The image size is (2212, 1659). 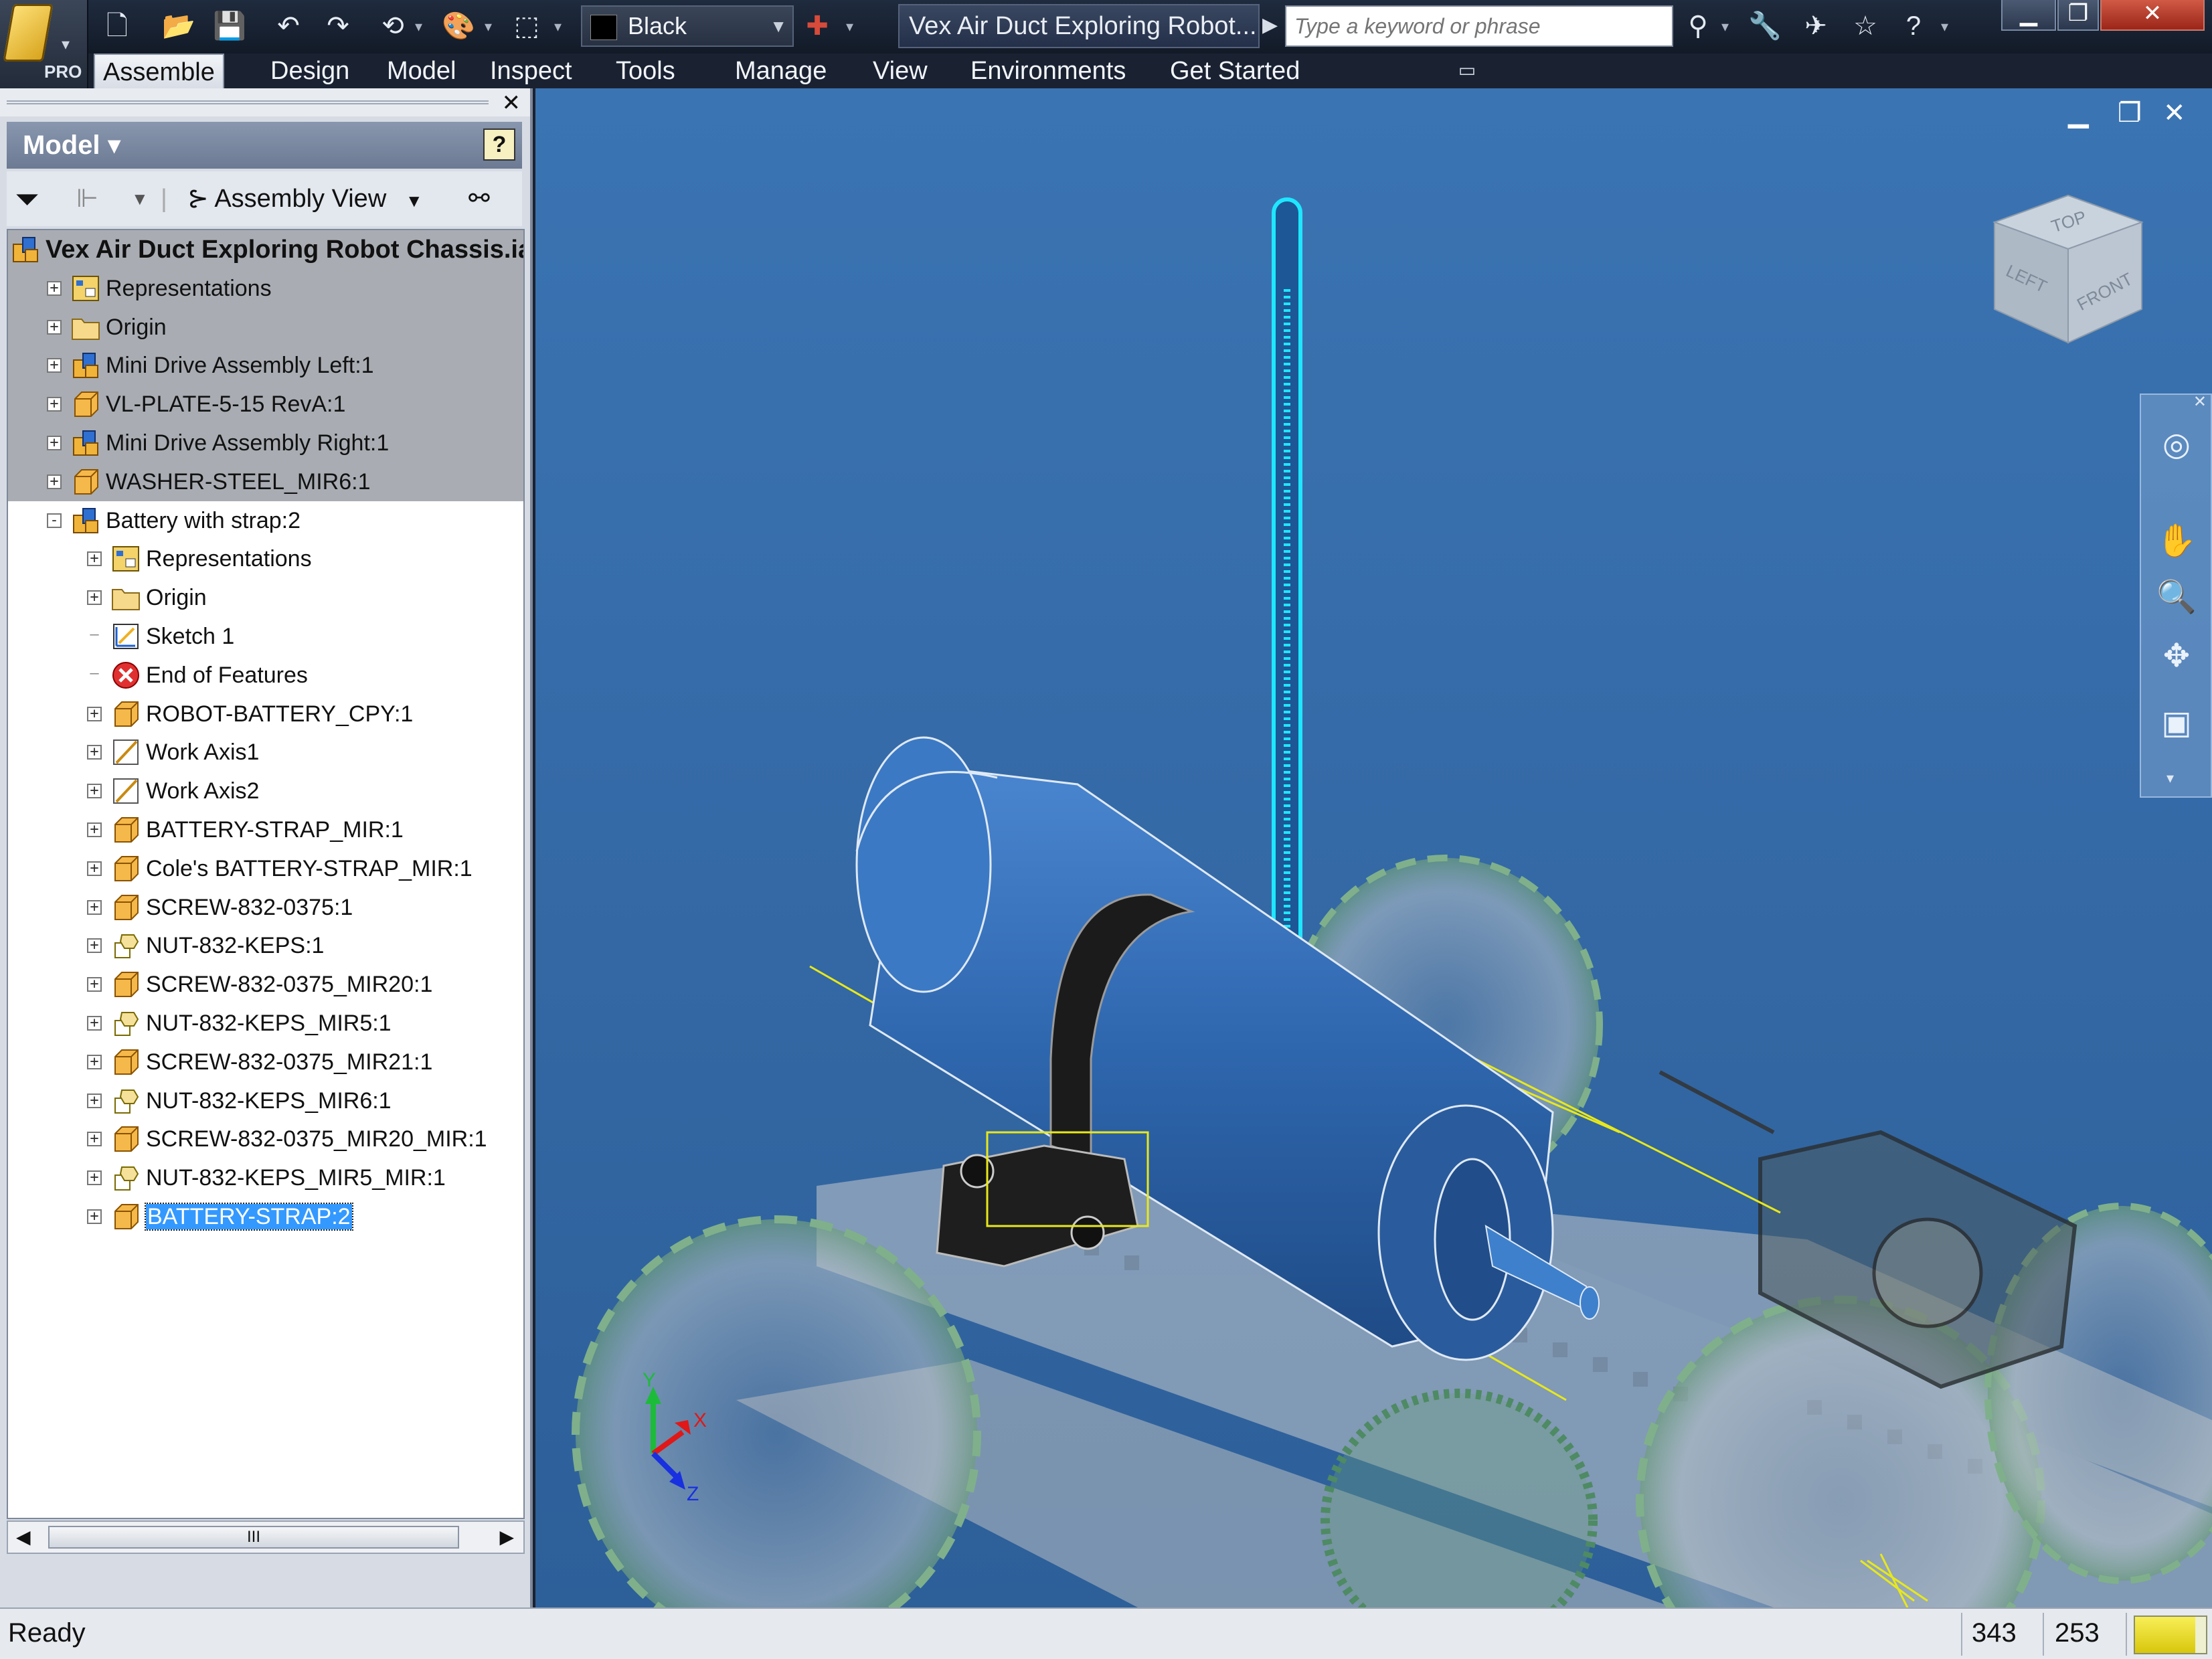 I want to click on adjust-icon: ✚, so click(x=817, y=27).